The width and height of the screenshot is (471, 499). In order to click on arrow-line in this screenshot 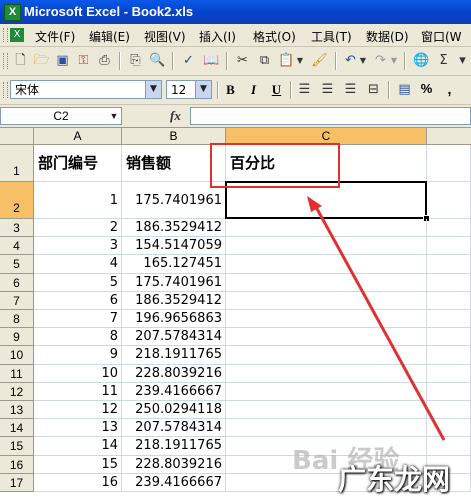, I will do `click(380, 323)`.